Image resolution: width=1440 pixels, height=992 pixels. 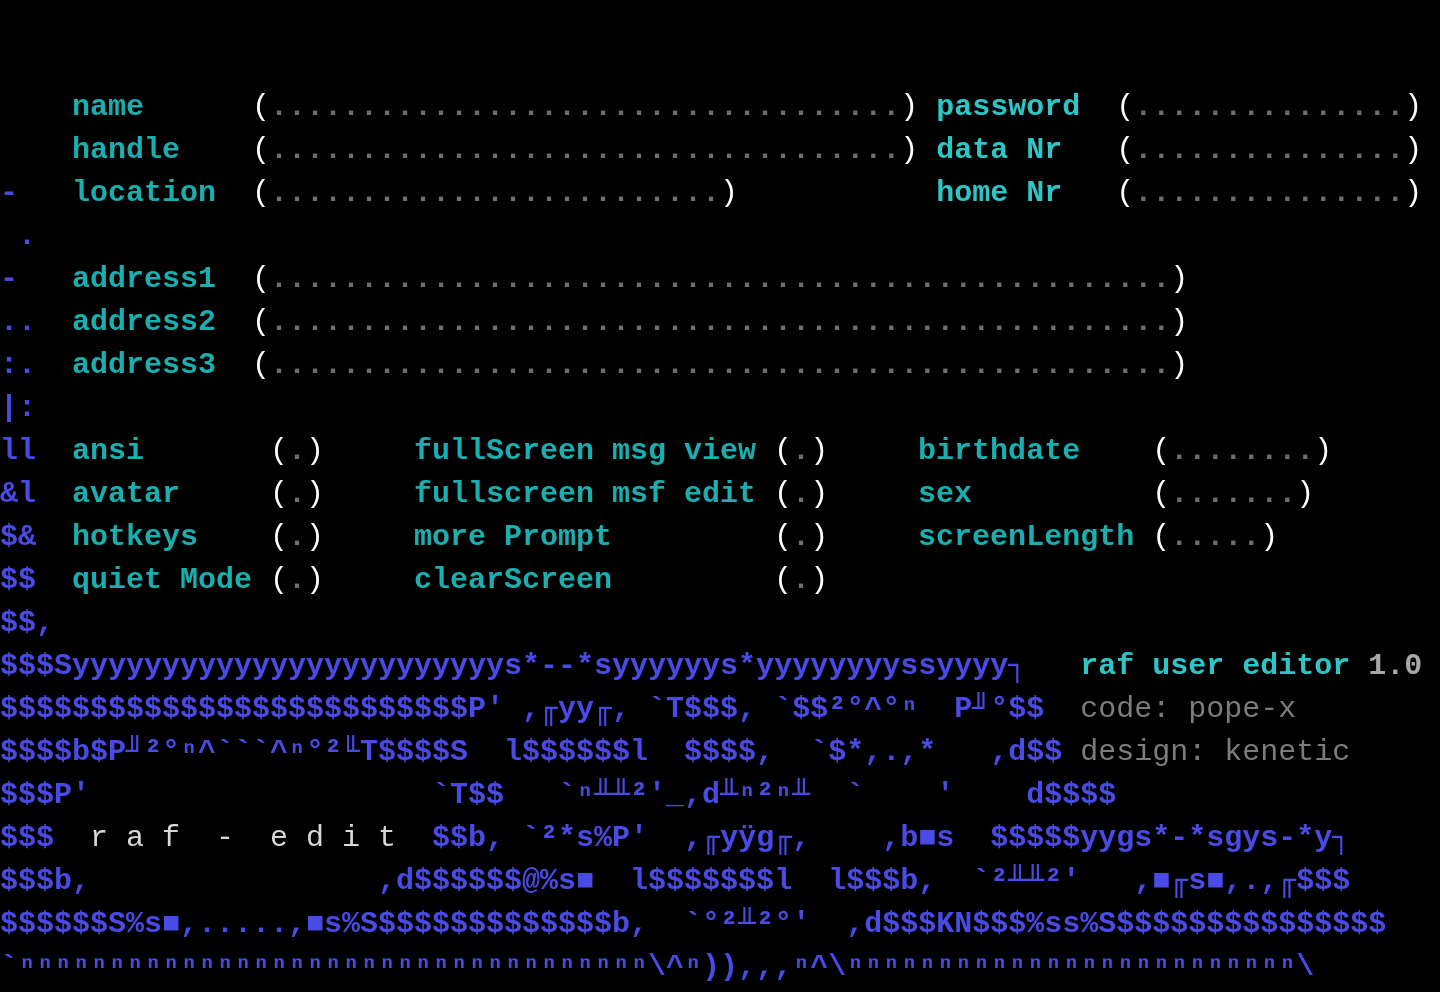 What do you see at coordinates (108, 107) in the screenshot?
I see `field-label: name` at bounding box center [108, 107].